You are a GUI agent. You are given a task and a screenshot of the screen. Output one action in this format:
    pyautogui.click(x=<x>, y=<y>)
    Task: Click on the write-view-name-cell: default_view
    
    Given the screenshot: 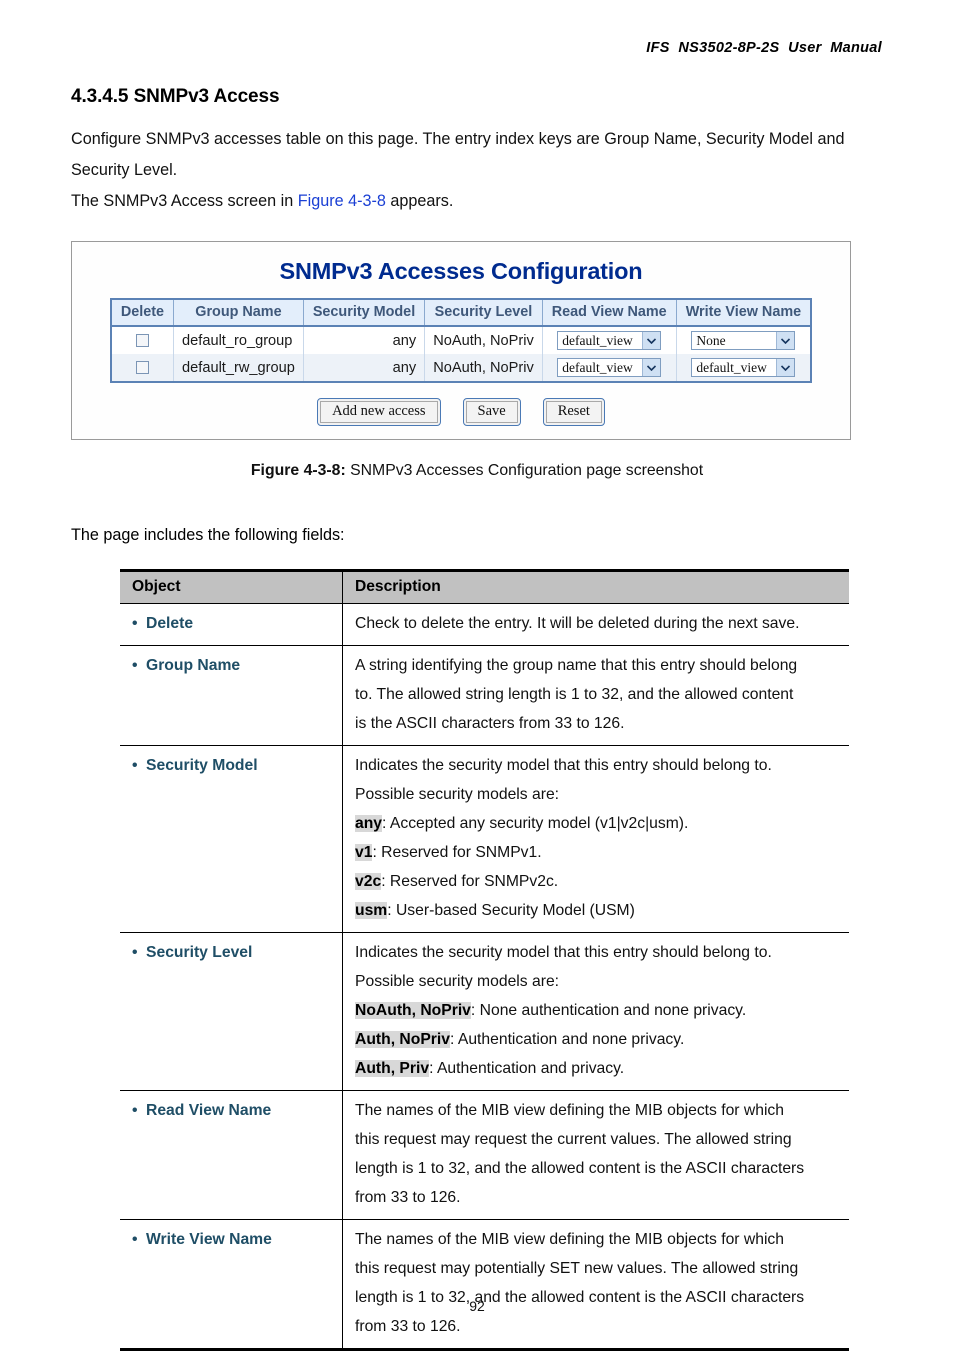 What is the action you would take?
    pyautogui.click(x=744, y=368)
    